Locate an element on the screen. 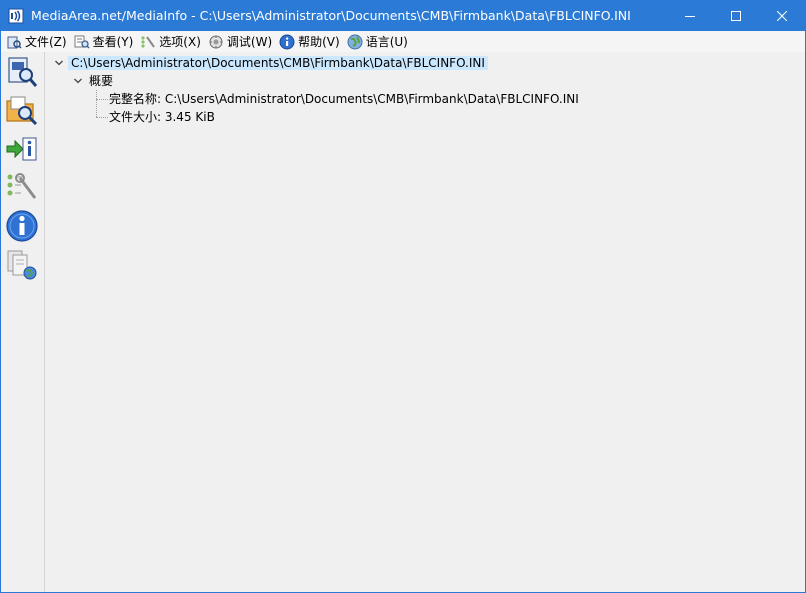 This screenshot has width=806, height=593. menu-language: 语言(U) is located at coordinates (379, 41).